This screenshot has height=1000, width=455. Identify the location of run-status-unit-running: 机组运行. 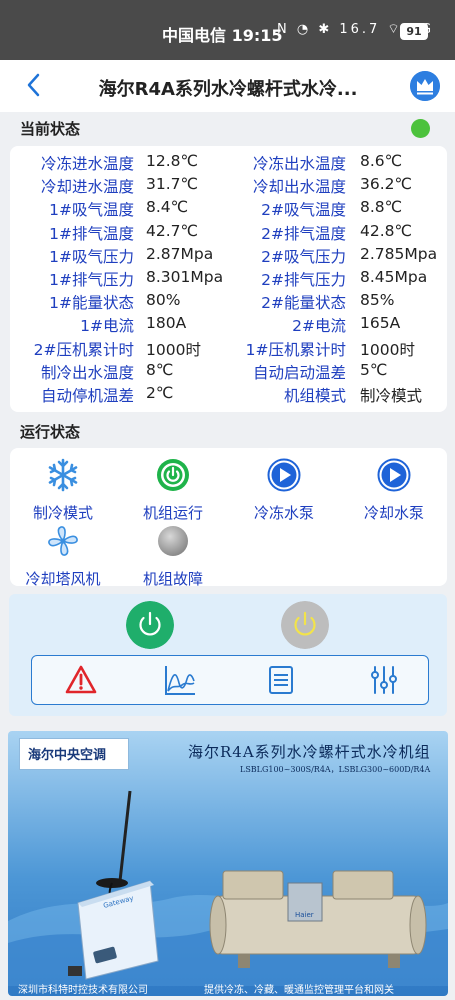
(173, 490).